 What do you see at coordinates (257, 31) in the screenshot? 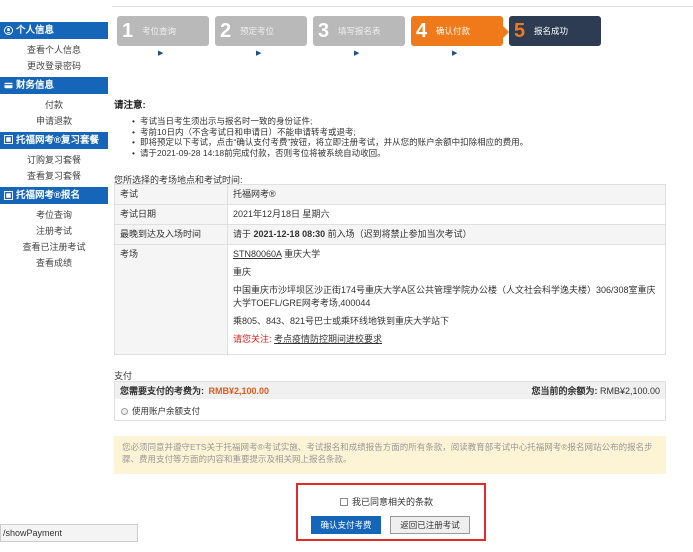
I see `step-label: 预定考位` at bounding box center [257, 31].